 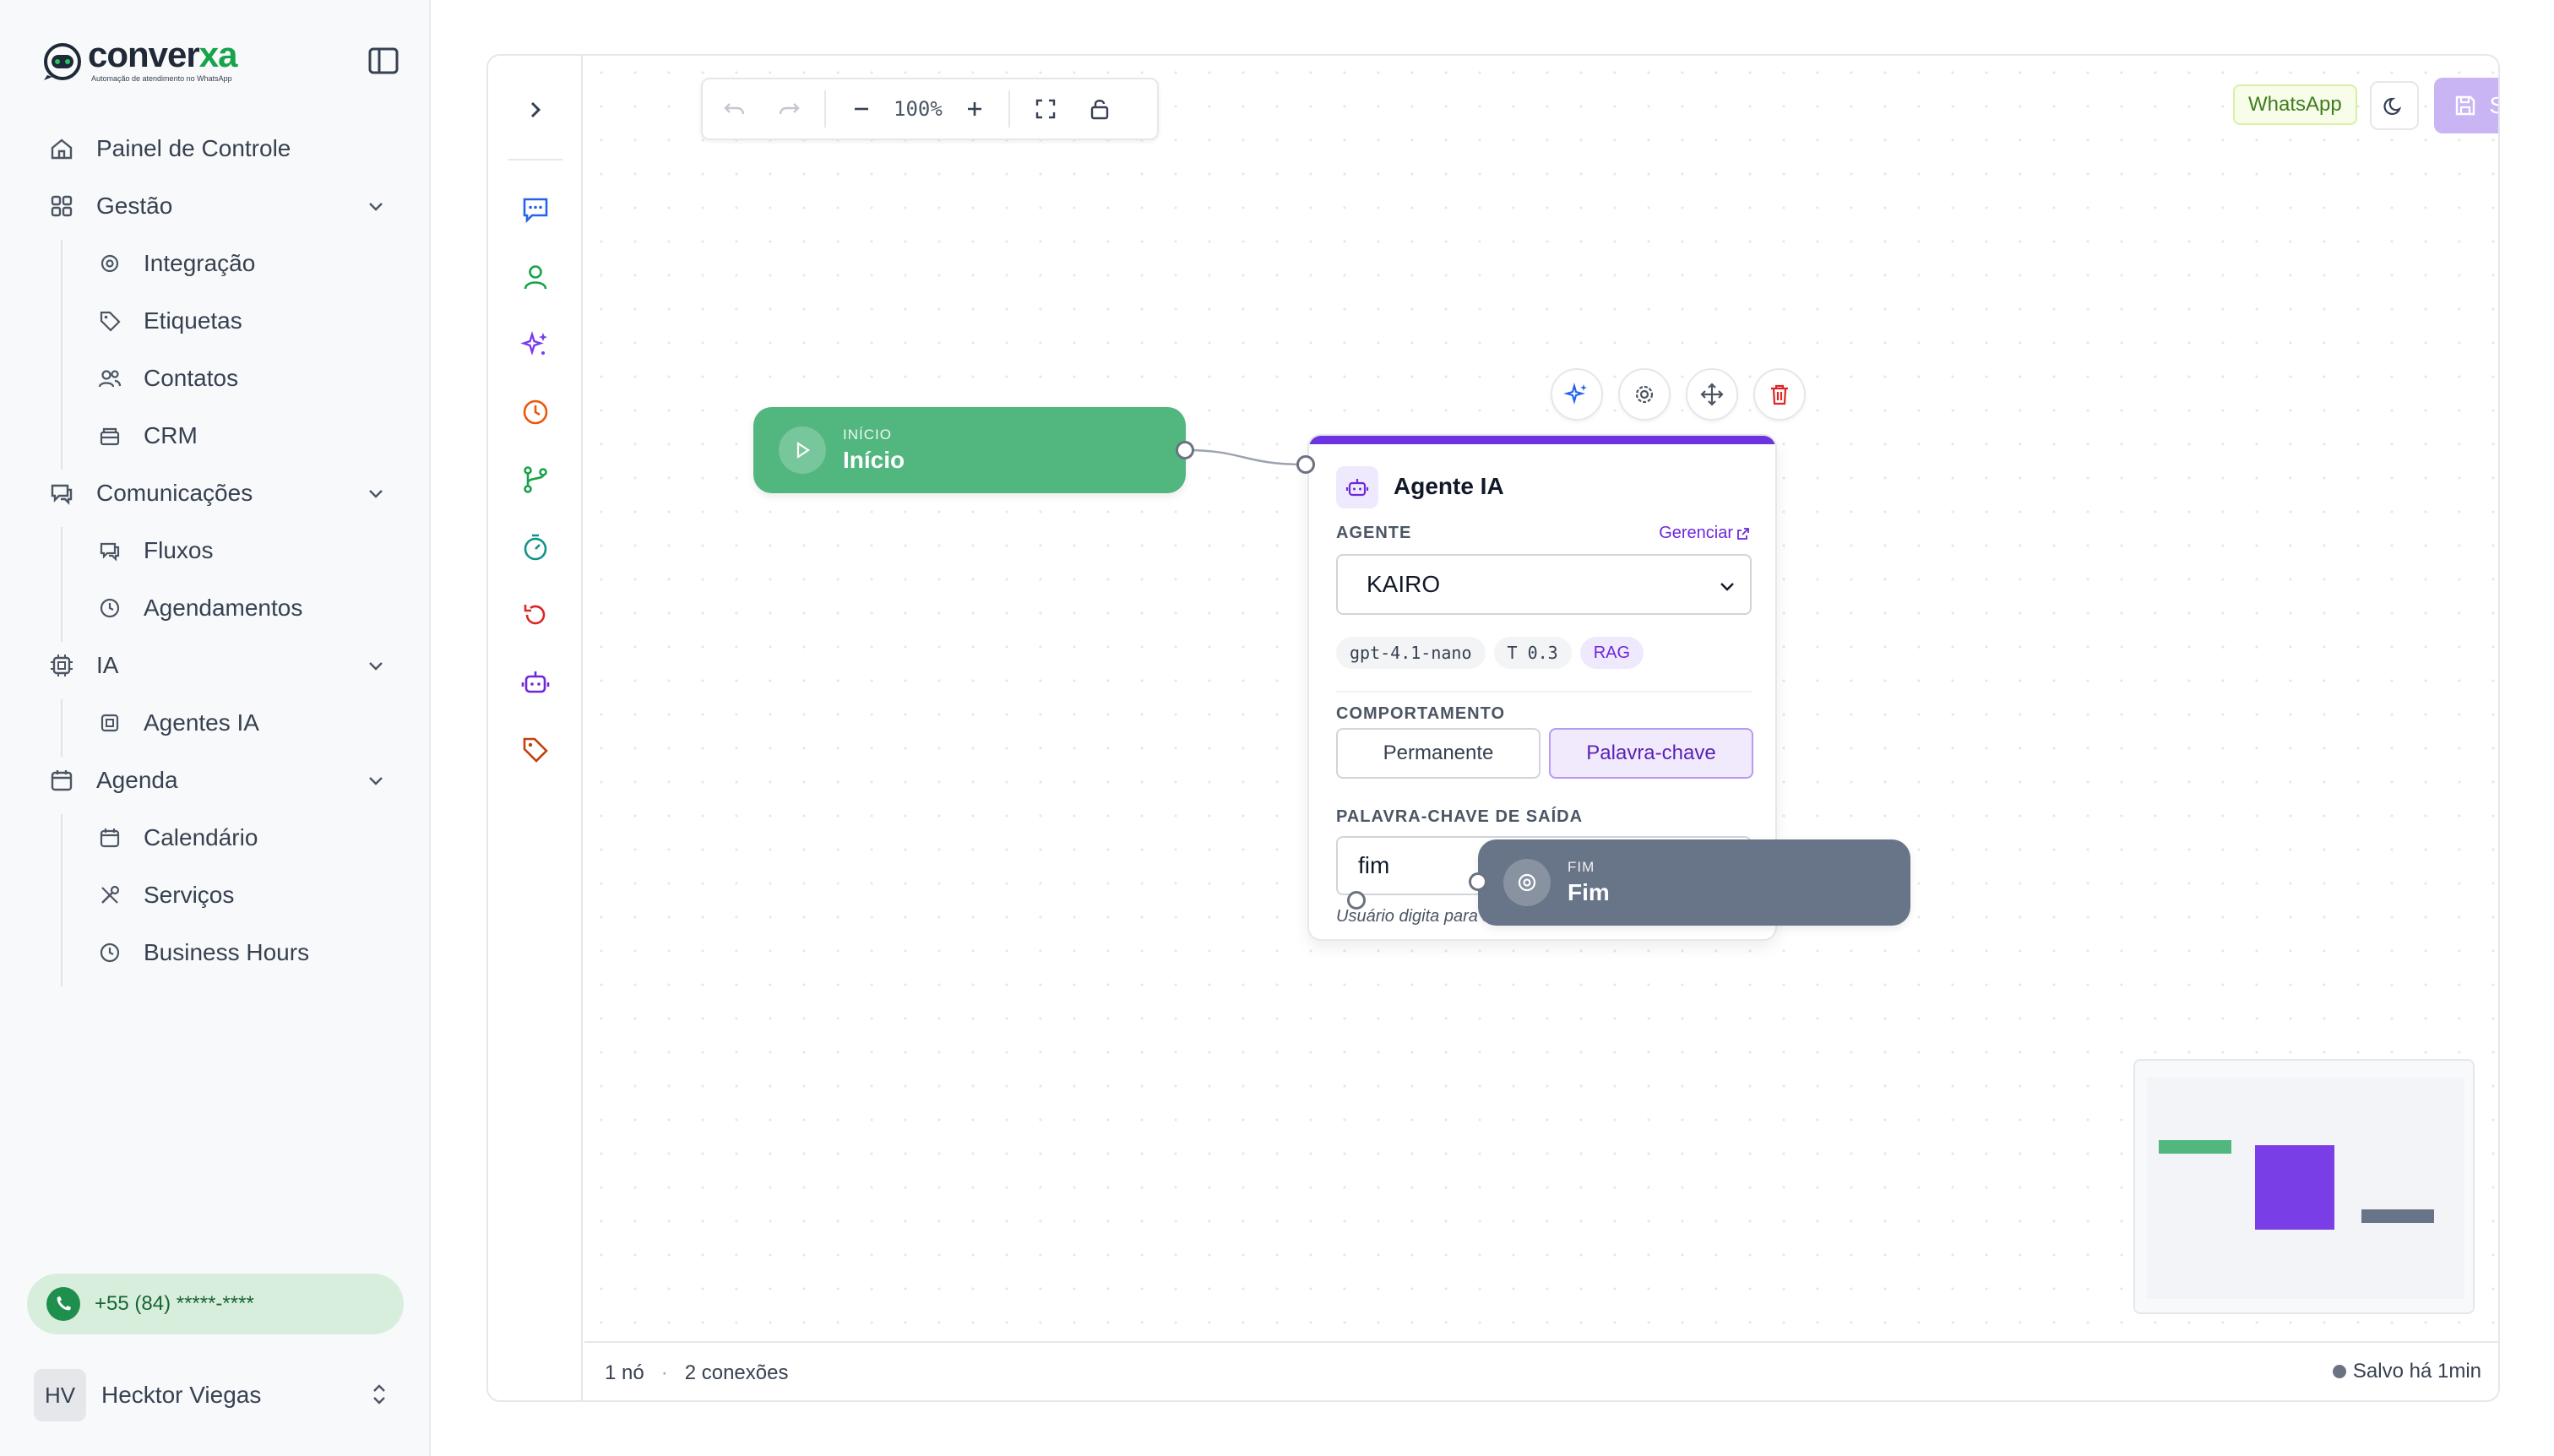 What do you see at coordinates (1589, 892) in the screenshot?
I see `node-title: Fim` at bounding box center [1589, 892].